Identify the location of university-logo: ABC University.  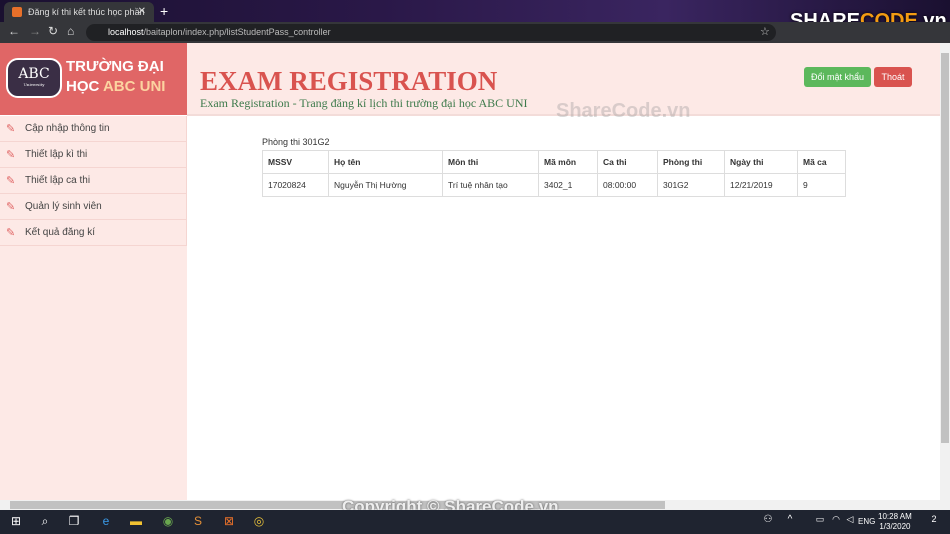
(34, 78).